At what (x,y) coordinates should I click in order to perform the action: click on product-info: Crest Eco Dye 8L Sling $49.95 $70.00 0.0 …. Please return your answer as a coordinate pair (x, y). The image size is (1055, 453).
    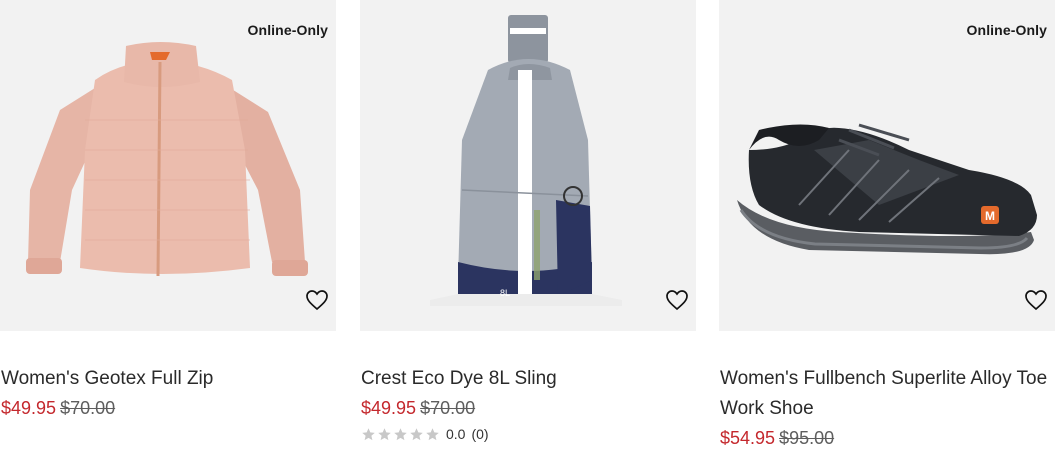
    Looking at the image, I should click on (526, 404).